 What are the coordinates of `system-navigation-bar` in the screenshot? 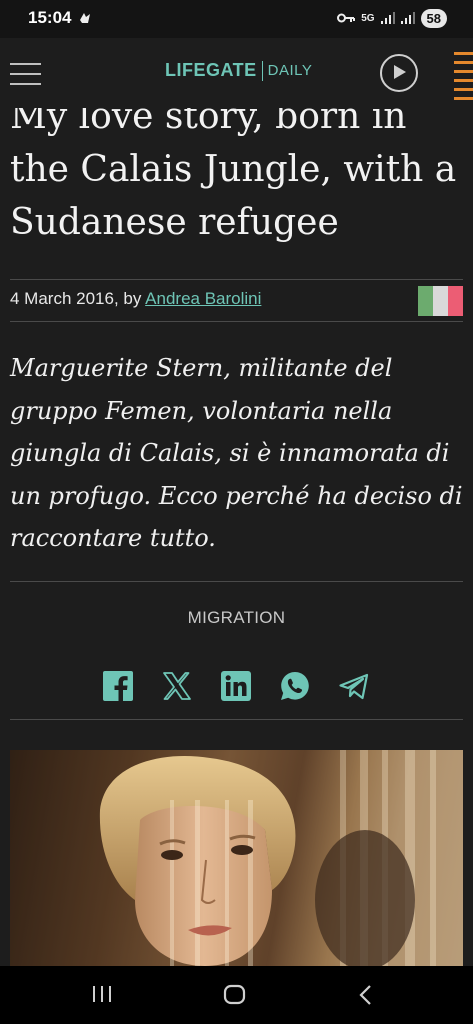 It's located at (236, 995).